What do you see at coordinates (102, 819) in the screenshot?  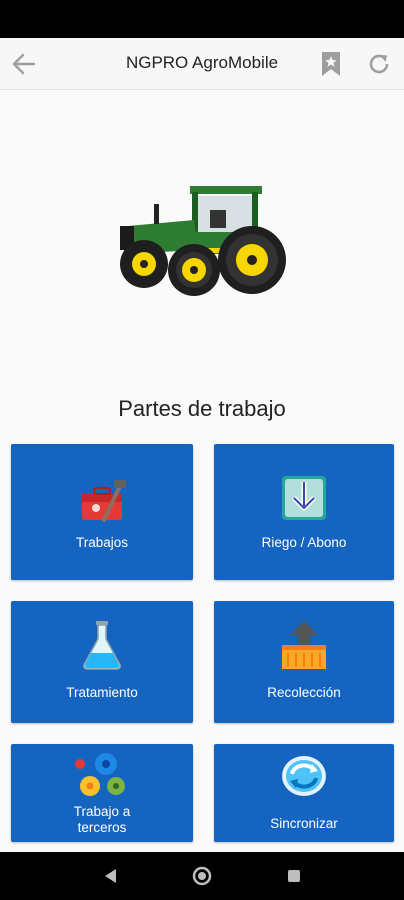 I see `trabajo-terceros-label: Trabajo a terceros` at bounding box center [102, 819].